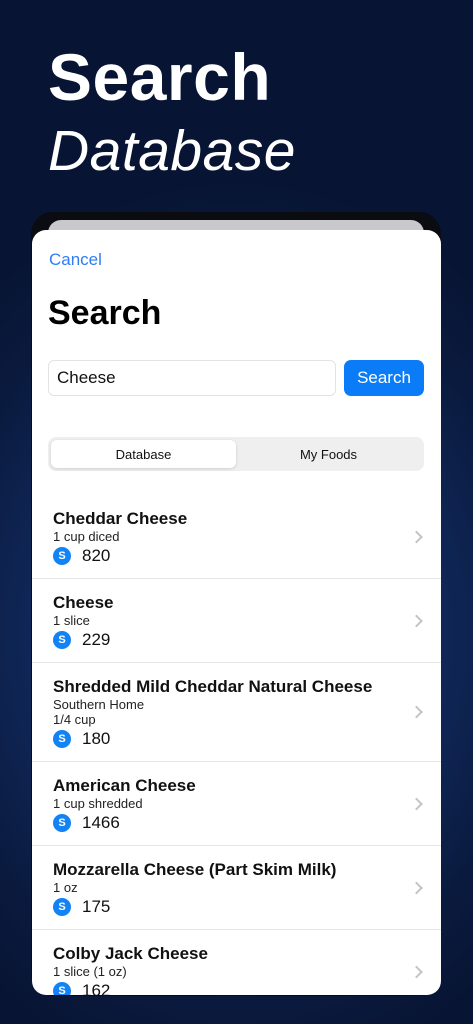  What do you see at coordinates (227, 640) in the screenshot?
I see `calorie-line: S 229` at bounding box center [227, 640].